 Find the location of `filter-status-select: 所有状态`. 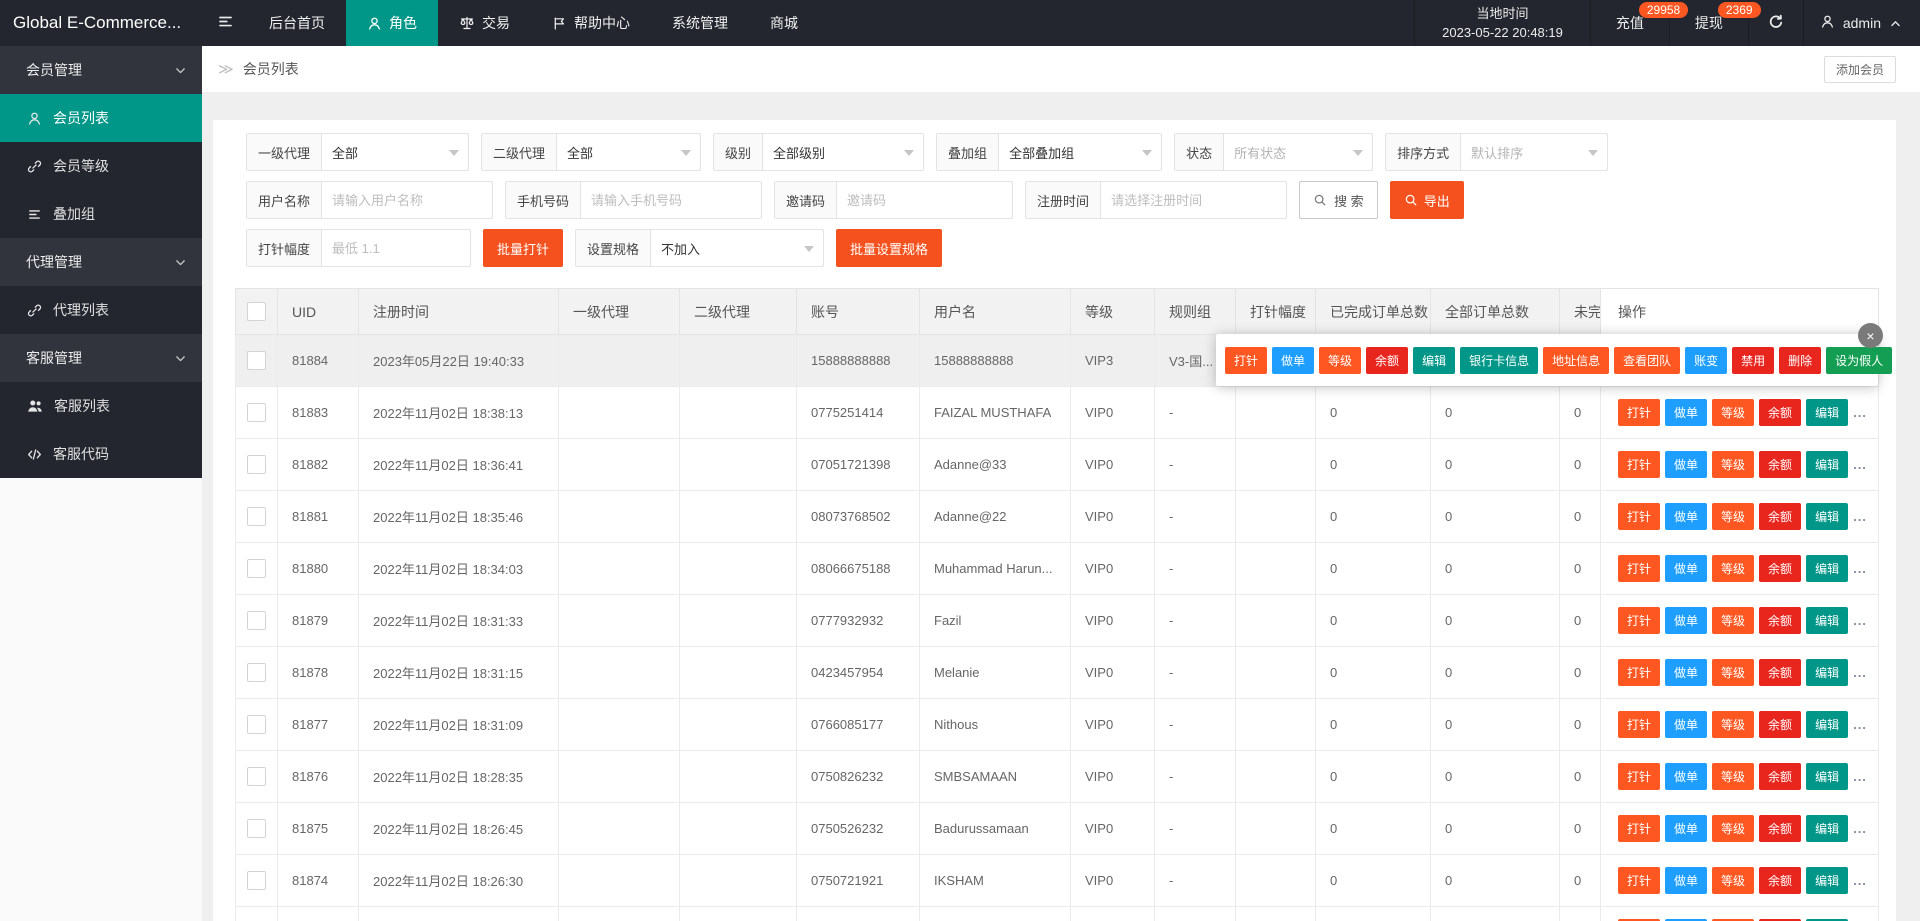

filter-status-select: 所有状态 is located at coordinates (1298, 152).